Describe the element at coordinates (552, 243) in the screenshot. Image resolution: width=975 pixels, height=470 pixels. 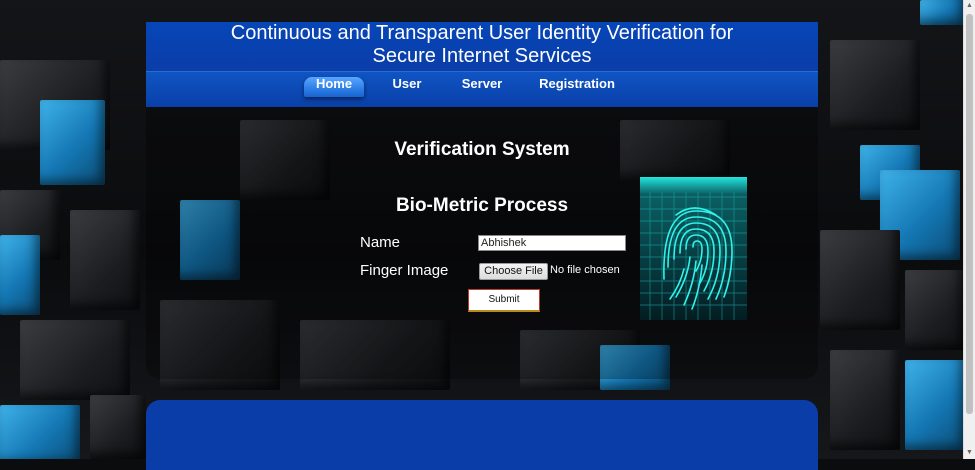
I see `name-field` at that location.